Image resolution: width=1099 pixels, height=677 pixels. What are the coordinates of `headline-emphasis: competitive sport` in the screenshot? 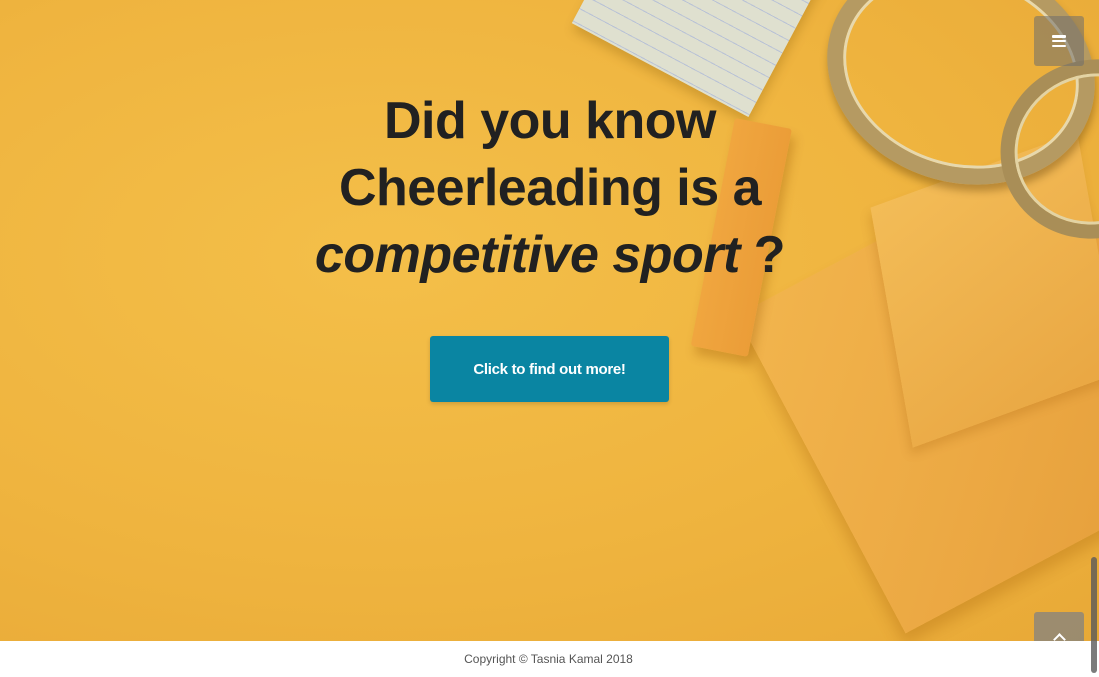 It's located at (527, 255).